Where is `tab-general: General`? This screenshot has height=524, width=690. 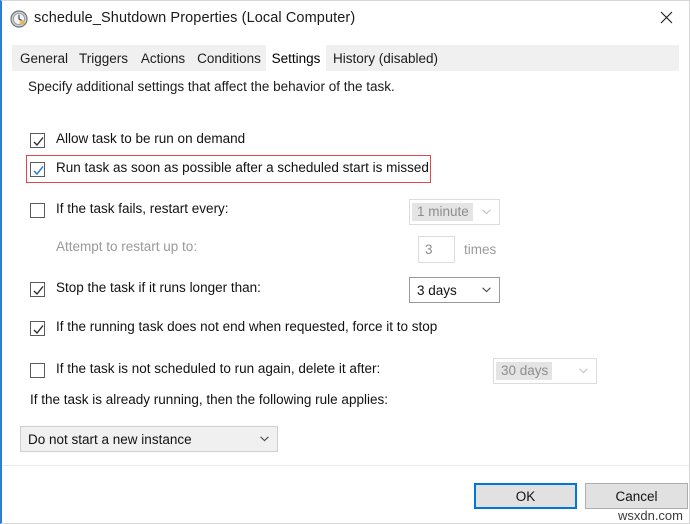 tab-general: General is located at coordinates (44, 58).